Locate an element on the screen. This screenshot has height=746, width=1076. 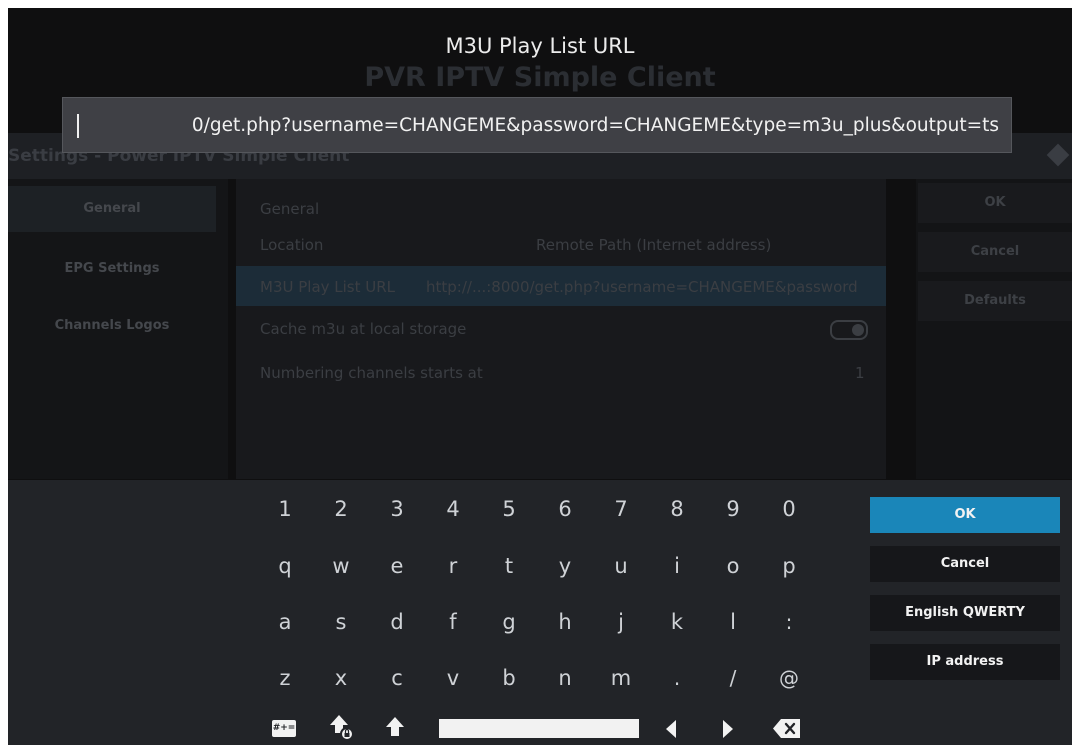
key-at: @ is located at coordinates (789, 678).